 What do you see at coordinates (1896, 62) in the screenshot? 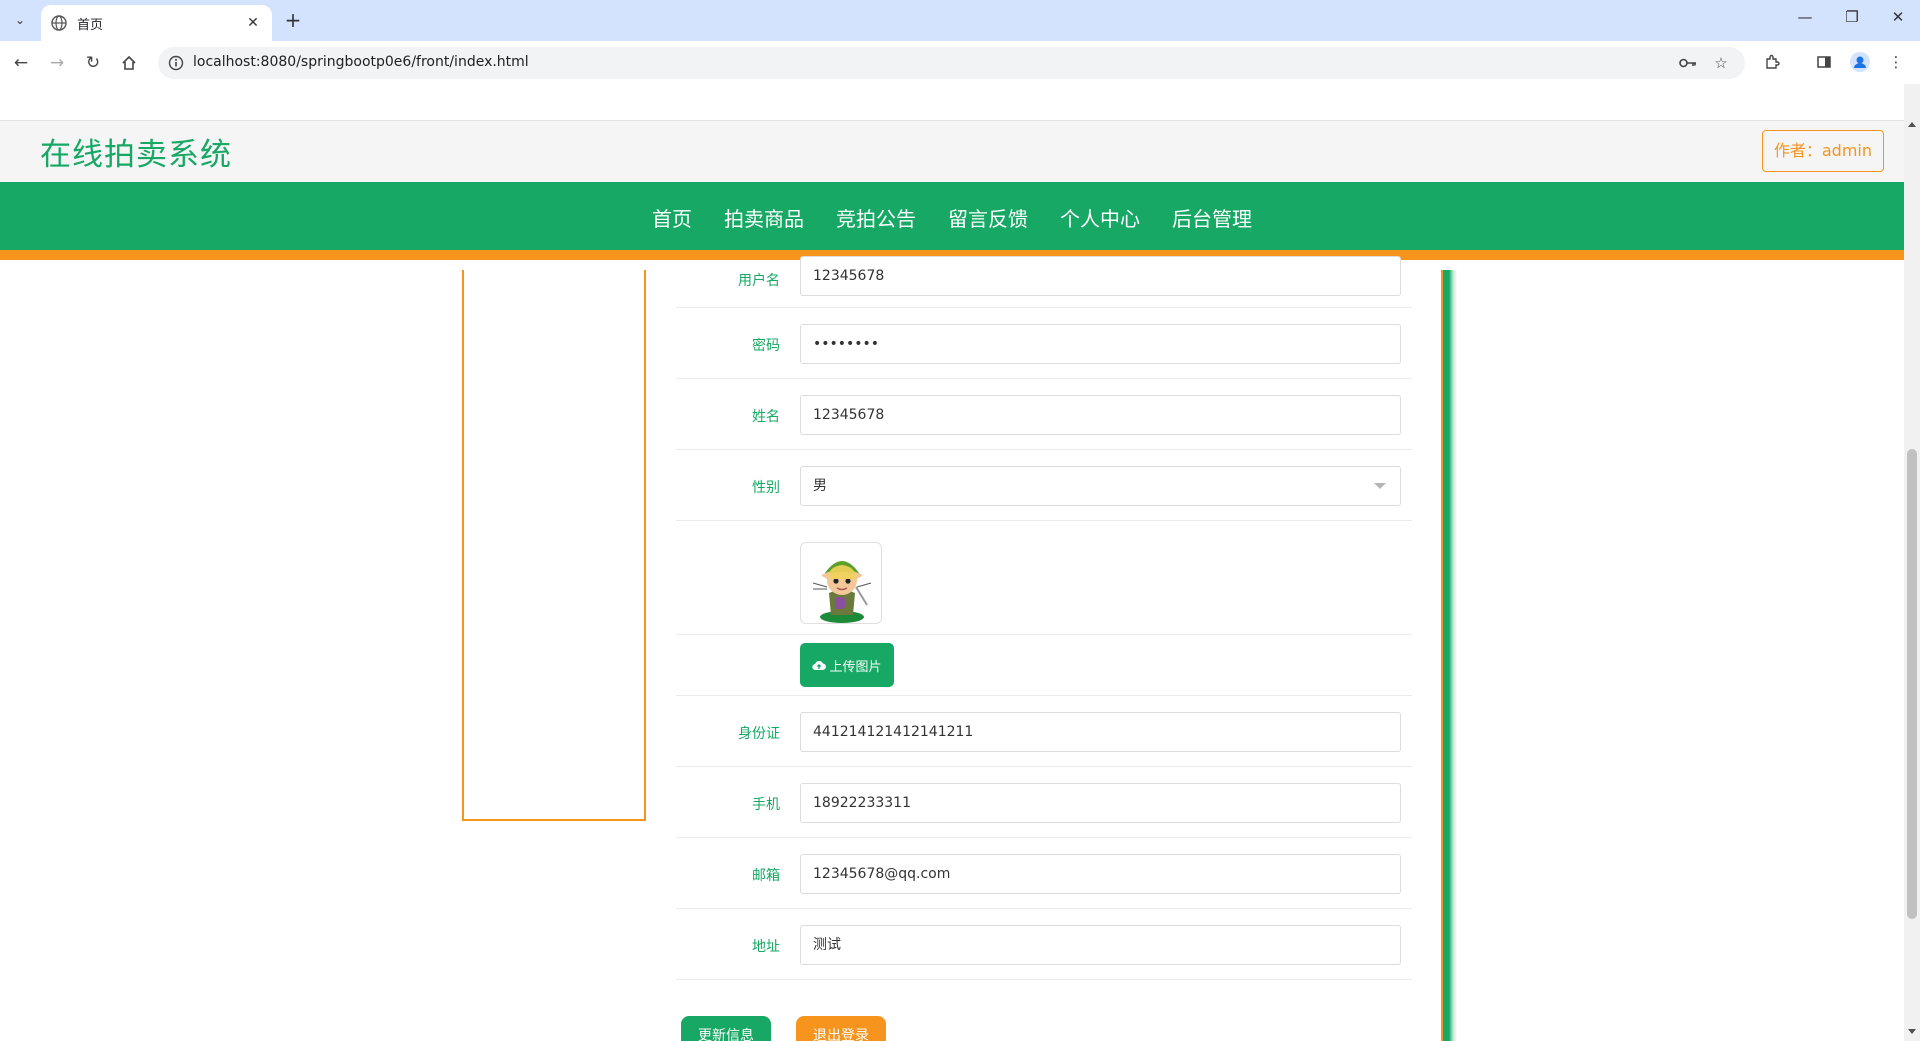
I see `browser-menu-icon: ⋮` at bounding box center [1896, 62].